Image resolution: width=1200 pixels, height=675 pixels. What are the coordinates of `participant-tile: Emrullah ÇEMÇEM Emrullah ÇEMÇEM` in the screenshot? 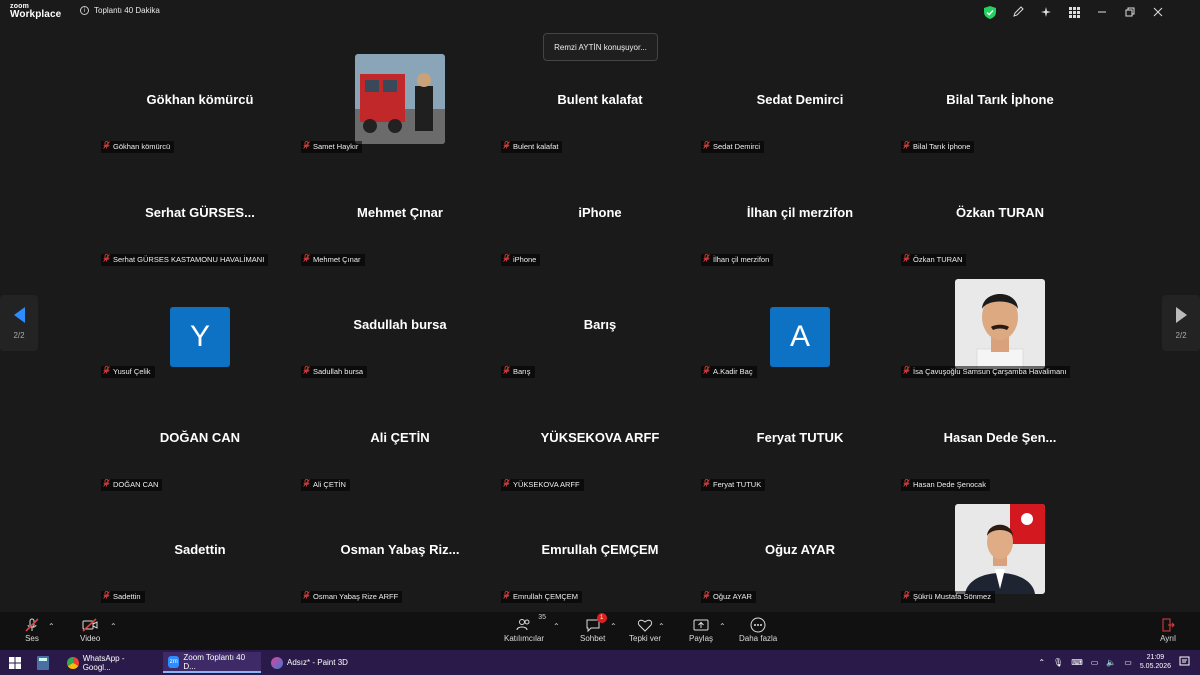 It's located at (600, 548).